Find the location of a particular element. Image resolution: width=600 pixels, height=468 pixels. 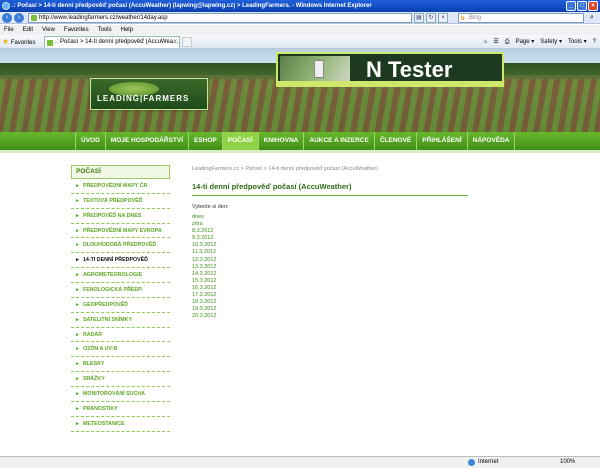

menu-help: Help is located at coordinates (127, 30).